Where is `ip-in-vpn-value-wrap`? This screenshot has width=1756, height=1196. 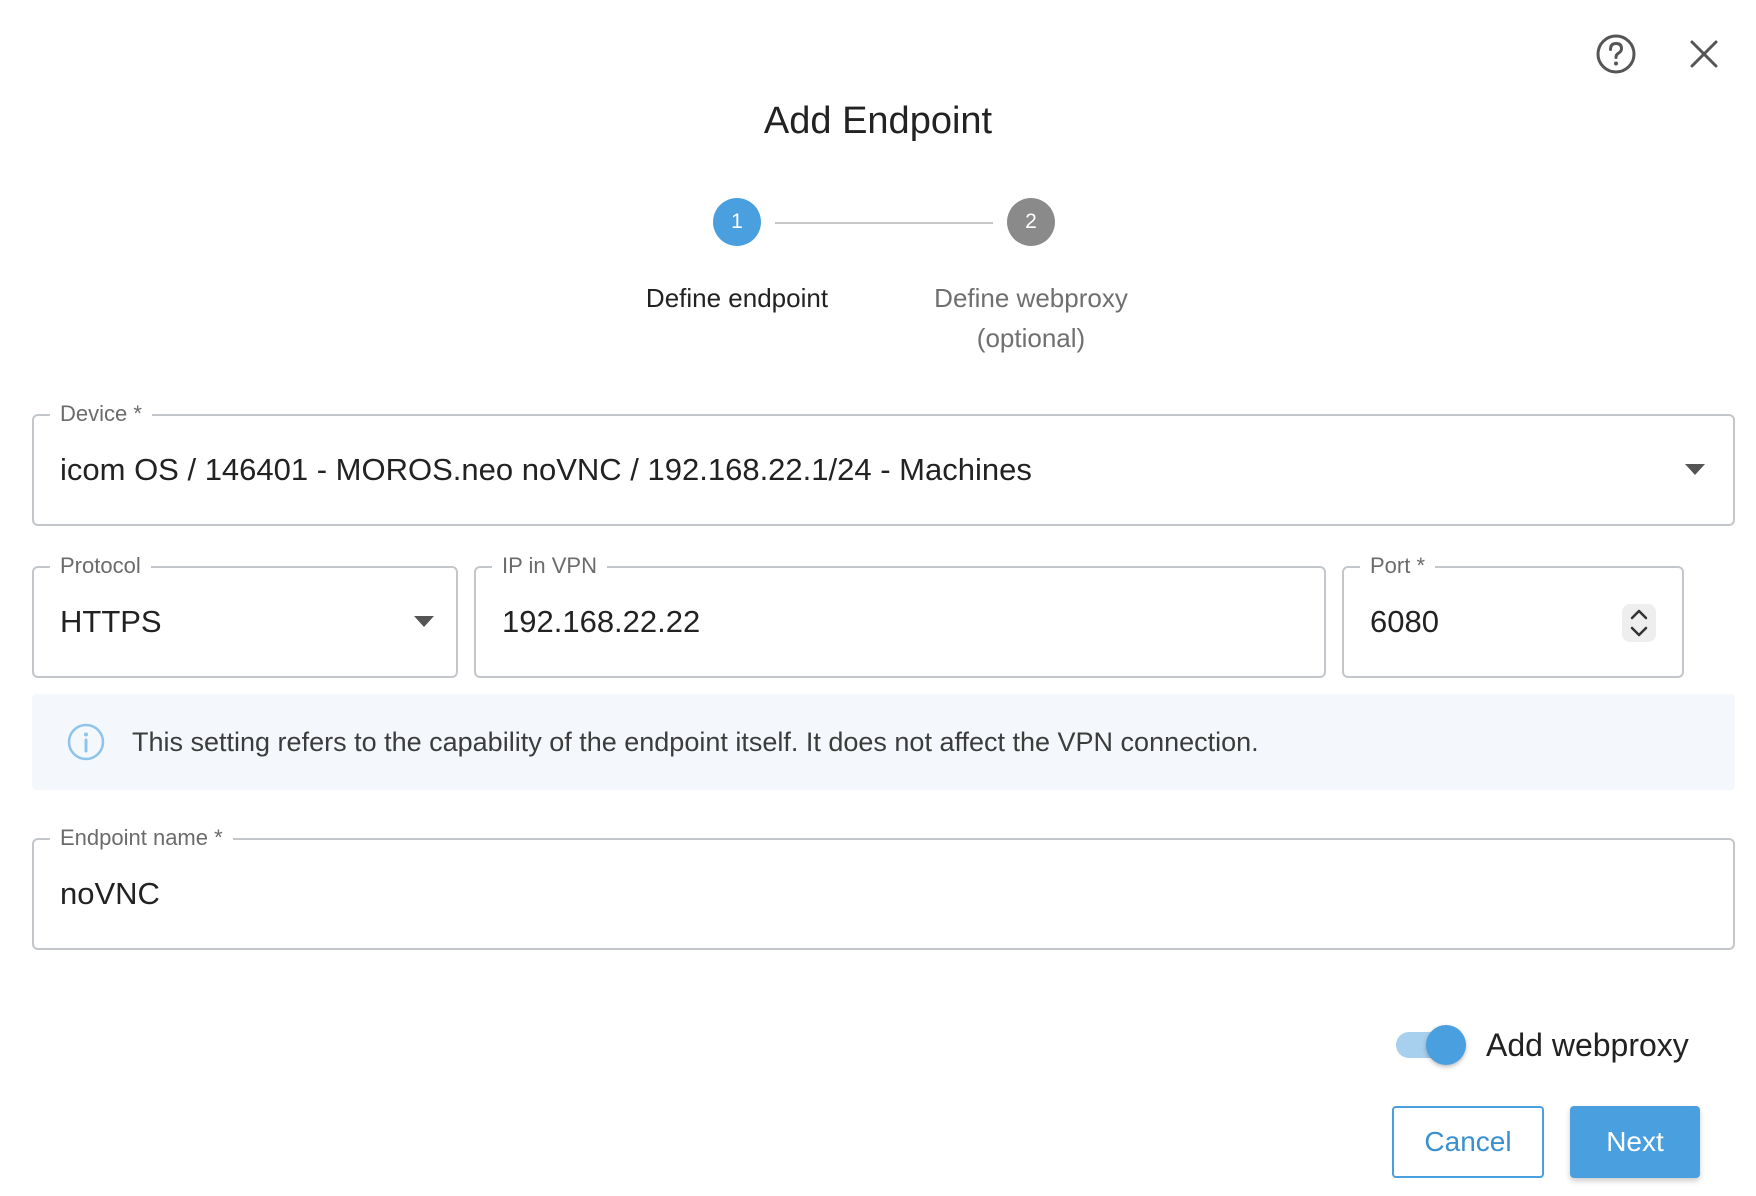
ip-in-vpn-value-wrap is located at coordinates (900, 622).